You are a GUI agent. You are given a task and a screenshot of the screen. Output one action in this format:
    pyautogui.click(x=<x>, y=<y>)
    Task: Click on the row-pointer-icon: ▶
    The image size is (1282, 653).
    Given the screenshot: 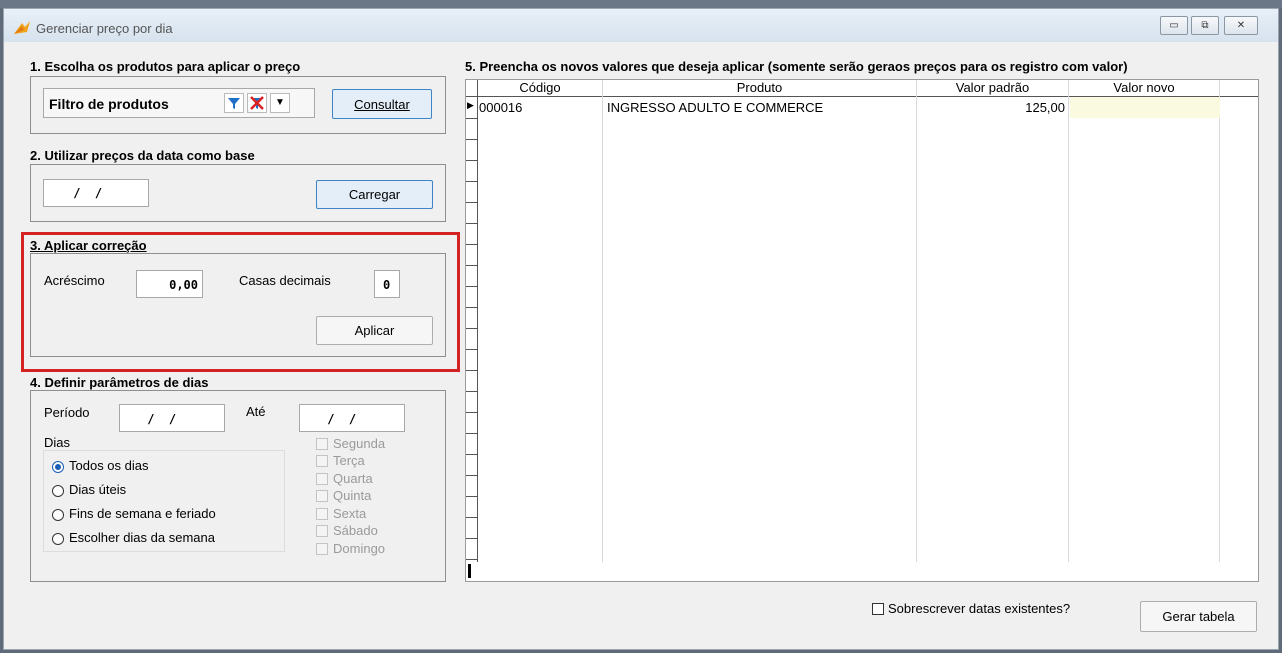 What is the action you would take?
    pyautogui.click(x=470, y=105)
    